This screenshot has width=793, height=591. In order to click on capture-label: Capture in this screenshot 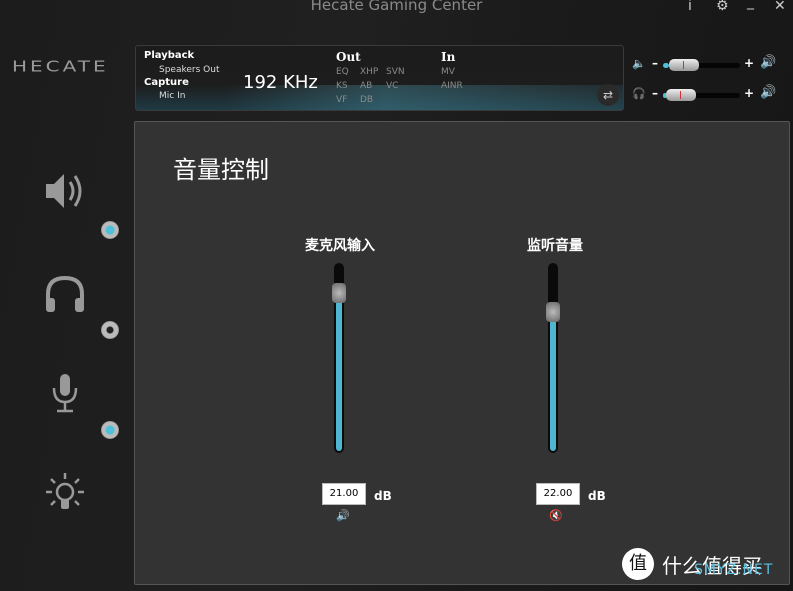, I will do `click(166, 82)`.